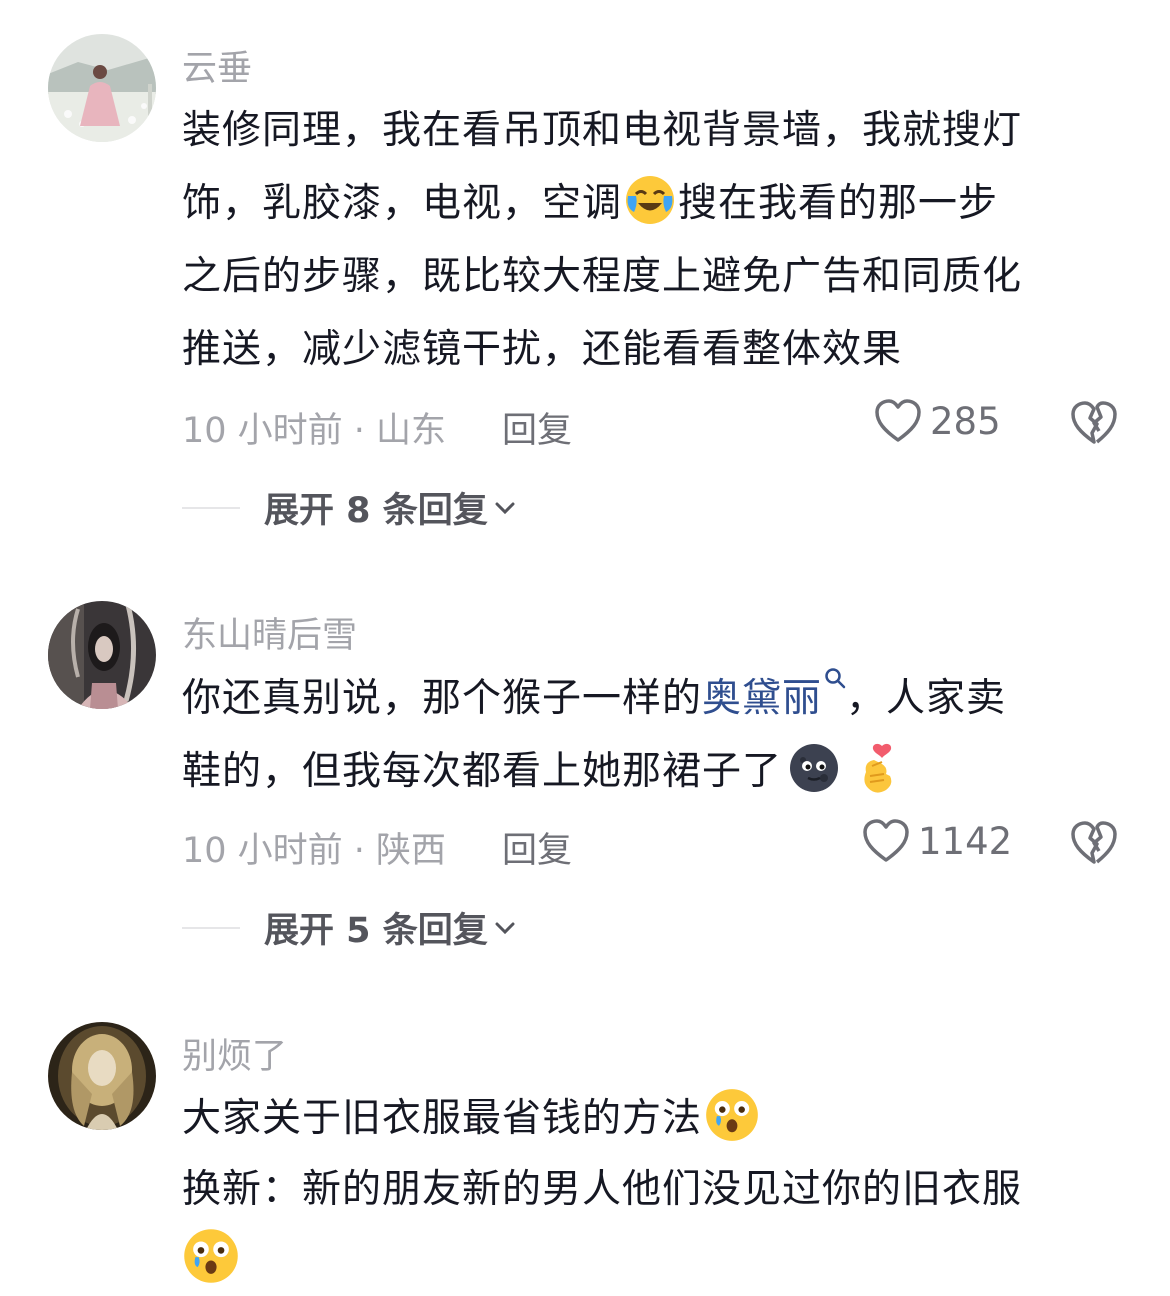 The height and width of the screenshot is (1296, 1170). Describe the element at coordinates (442, 1118) in the screenshot. I see `comment-line-part: 大家关于旧衣服最省钱的方法` at that location.